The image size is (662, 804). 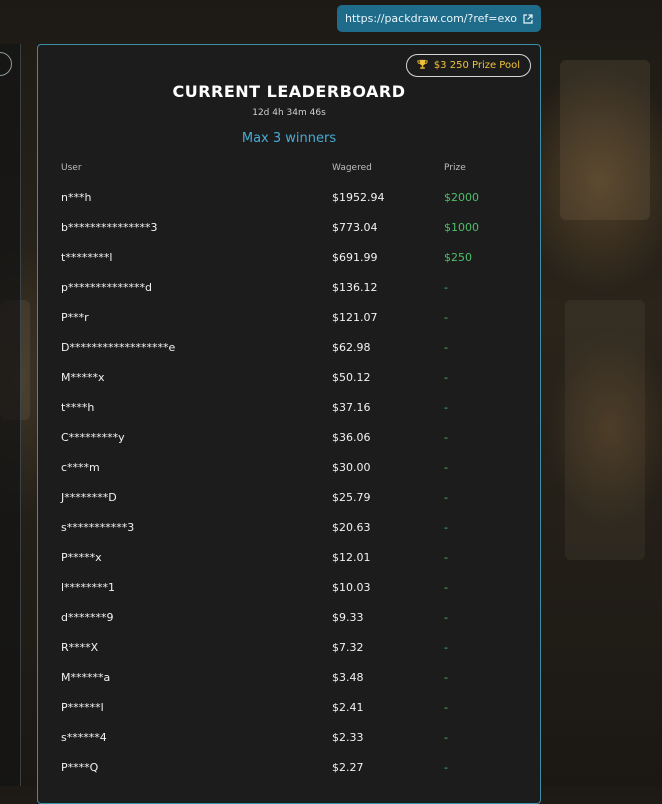 What do you see at coordinates (89, 497) in the screenshot?
I see `row-user: J********D` at bounding box center [89, 497].